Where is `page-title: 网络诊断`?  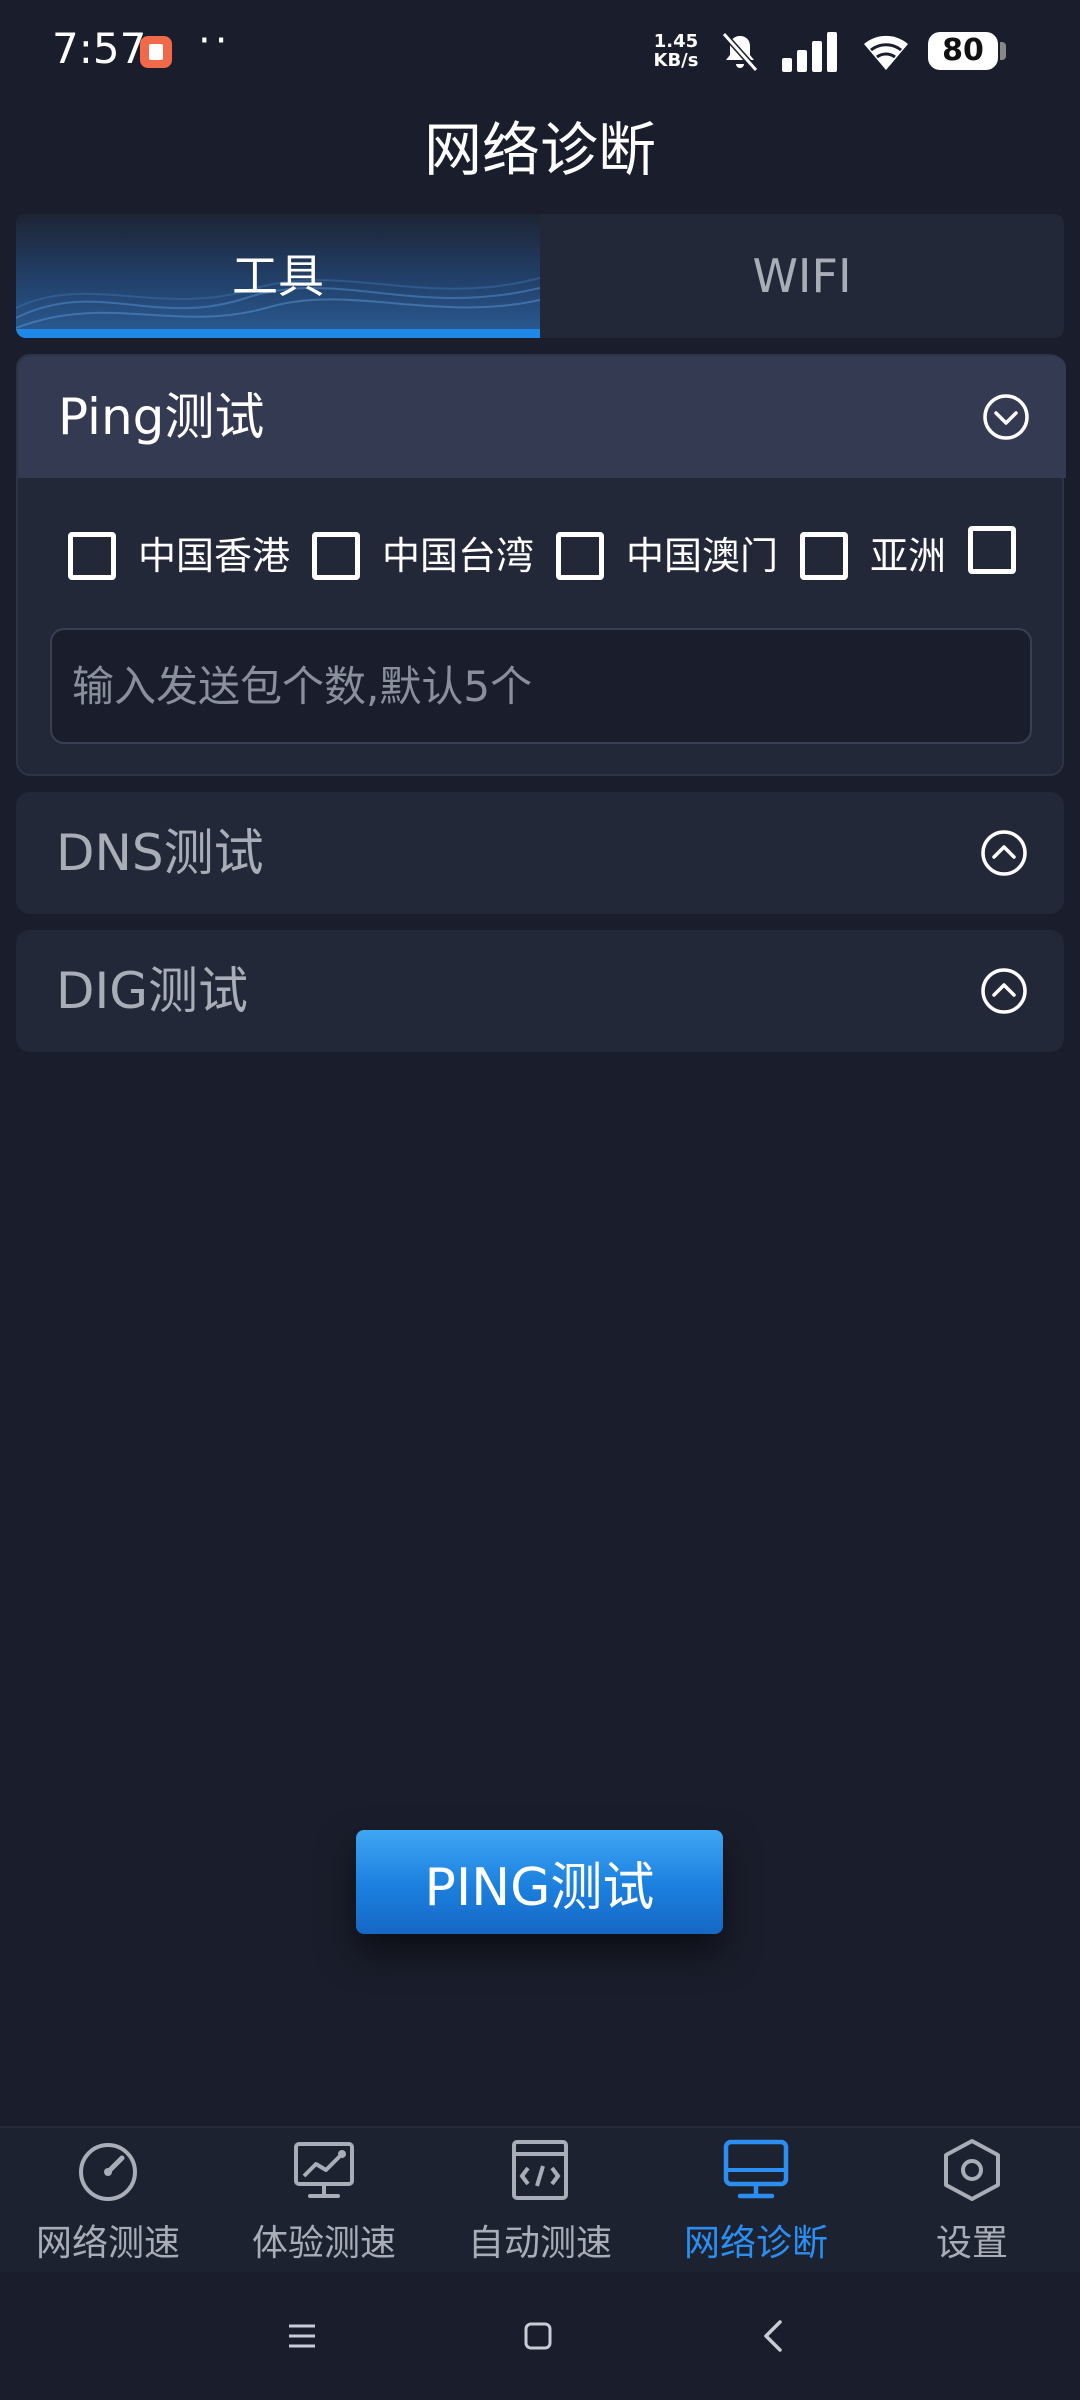 page-title: 网络诊断 is located at coordinates (539, 150).